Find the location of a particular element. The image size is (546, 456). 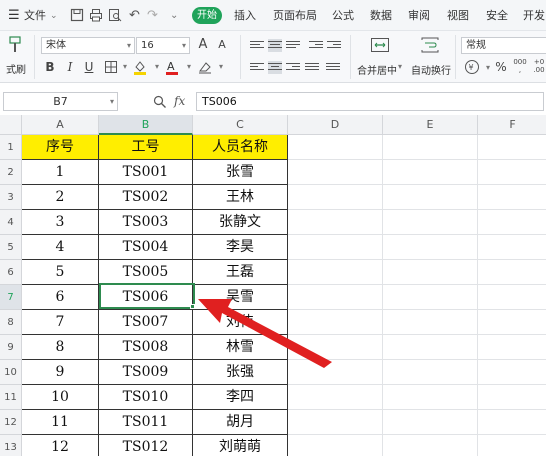

font-size-select: 16 ▾ is located at coordinates (163, 45).